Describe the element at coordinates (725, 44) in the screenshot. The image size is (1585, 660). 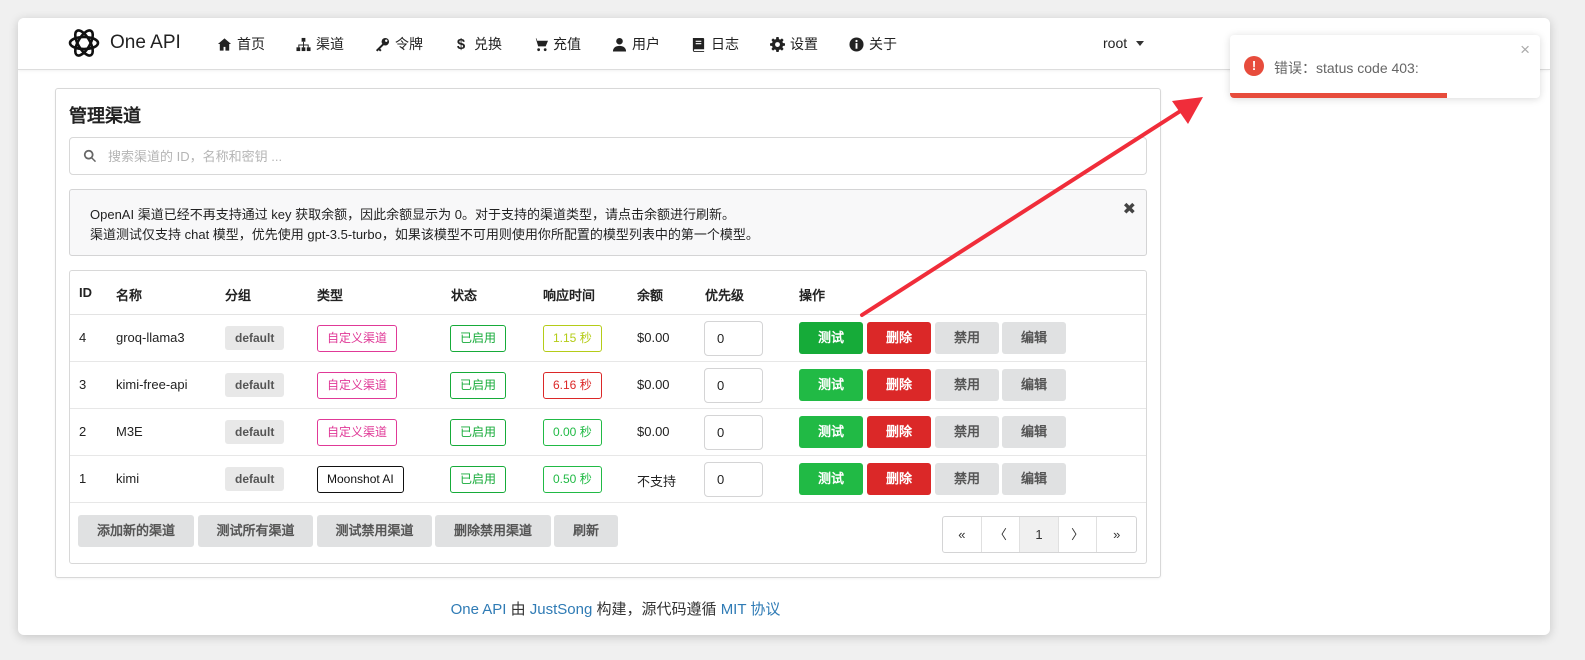
I see `nav-item-label: 日志` at that location.